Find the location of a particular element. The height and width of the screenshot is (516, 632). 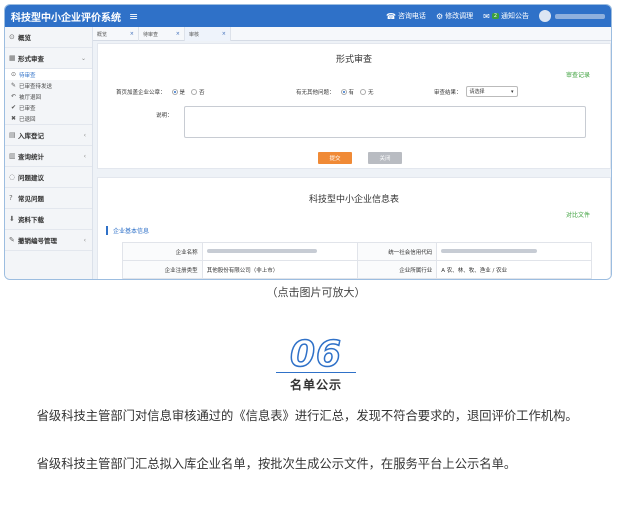

submit-button: 提交 is located at coordinates (335, 158).